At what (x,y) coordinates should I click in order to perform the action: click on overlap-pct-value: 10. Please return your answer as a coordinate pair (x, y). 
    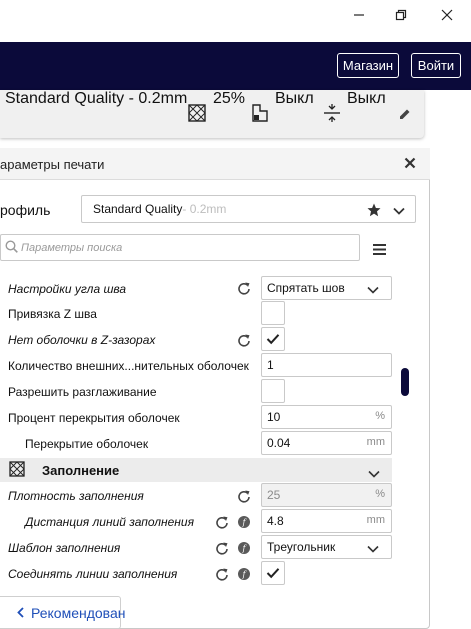
    Looking at the image, I should click on (274, 417).